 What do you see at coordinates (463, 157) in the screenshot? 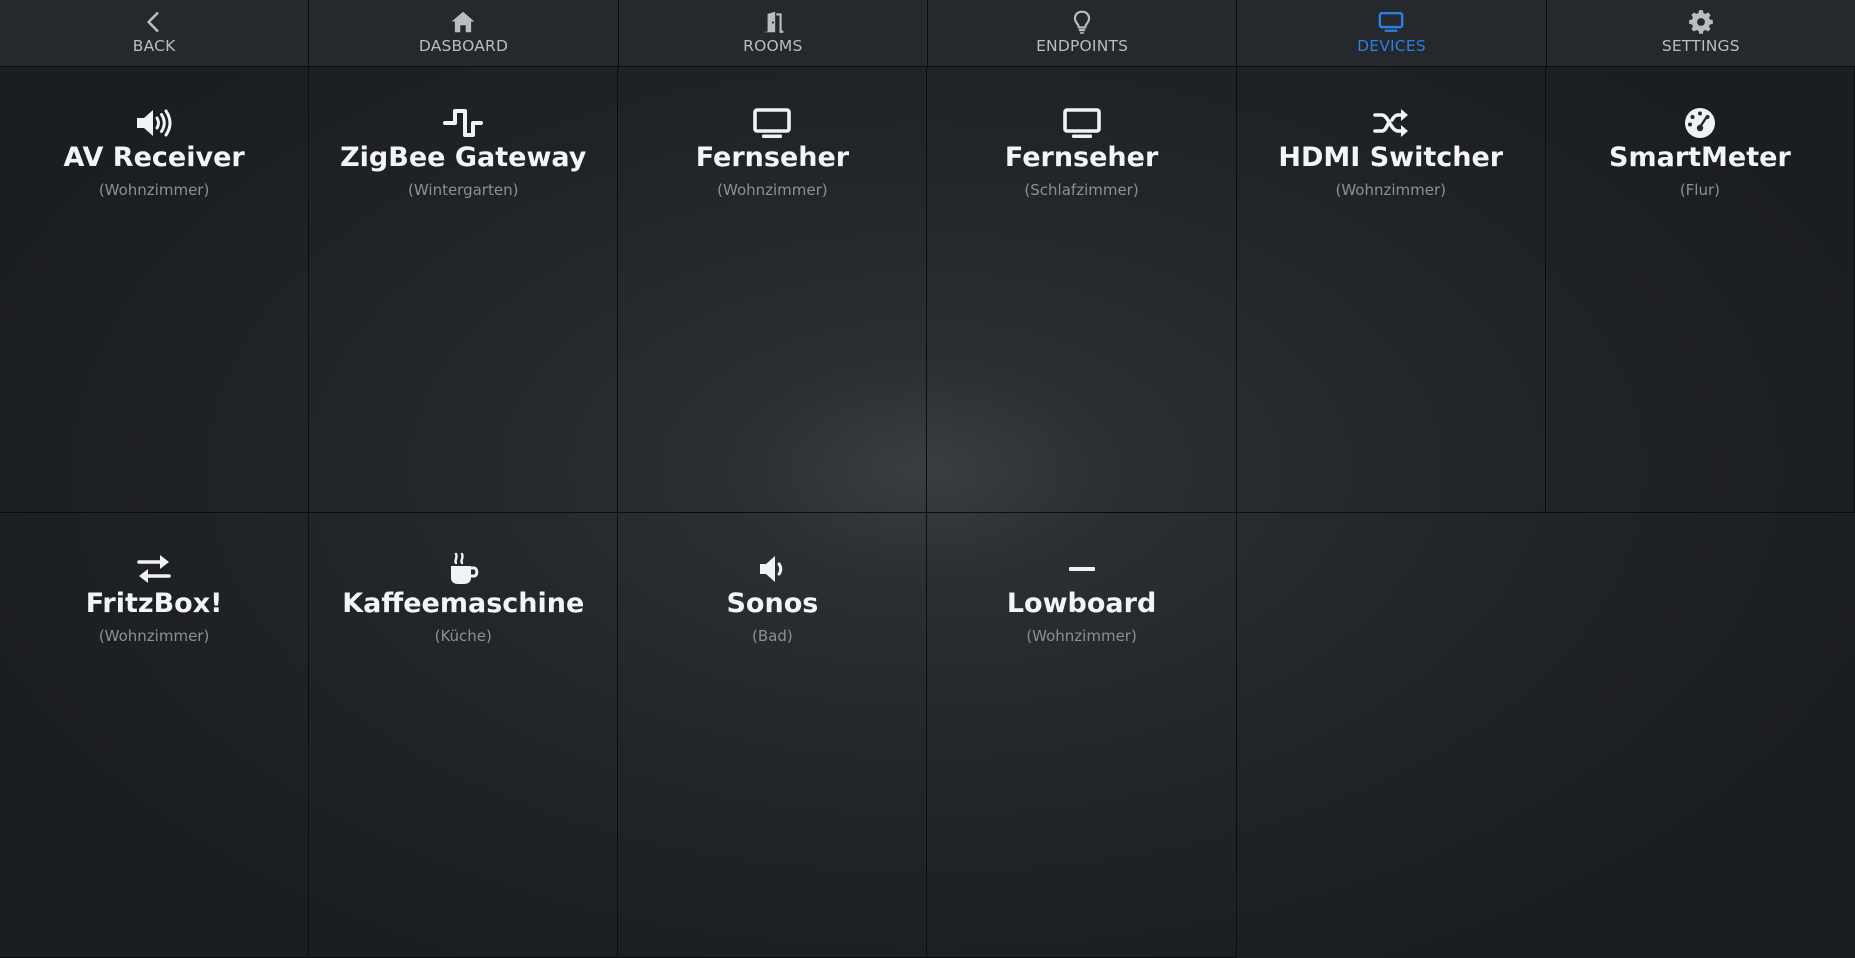
I see `device-name: ZigBee Gateway` at bounding box center [463, 157].